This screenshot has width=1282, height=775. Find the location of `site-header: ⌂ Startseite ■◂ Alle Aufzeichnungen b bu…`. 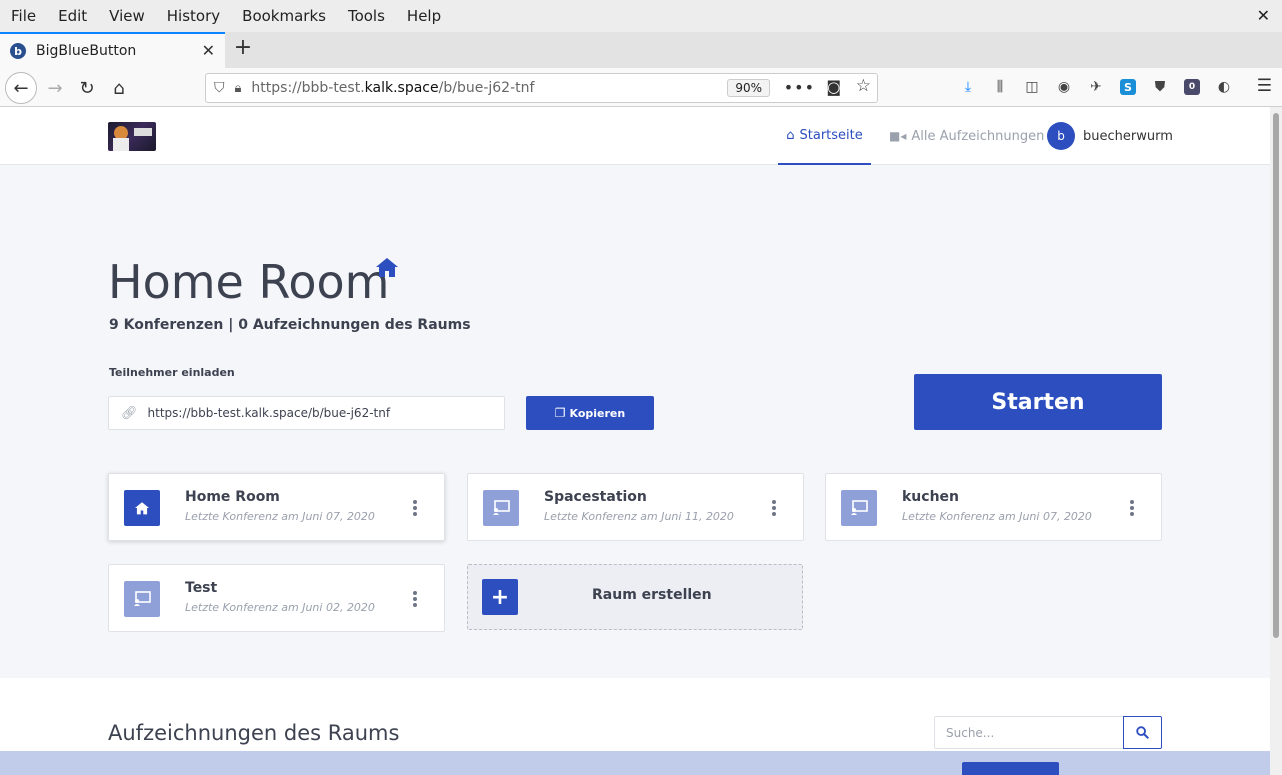

site-header: ⌂ Startseite ■◂ Alle Aufzeichnungen b bu… is located at coordinates (635, 136).